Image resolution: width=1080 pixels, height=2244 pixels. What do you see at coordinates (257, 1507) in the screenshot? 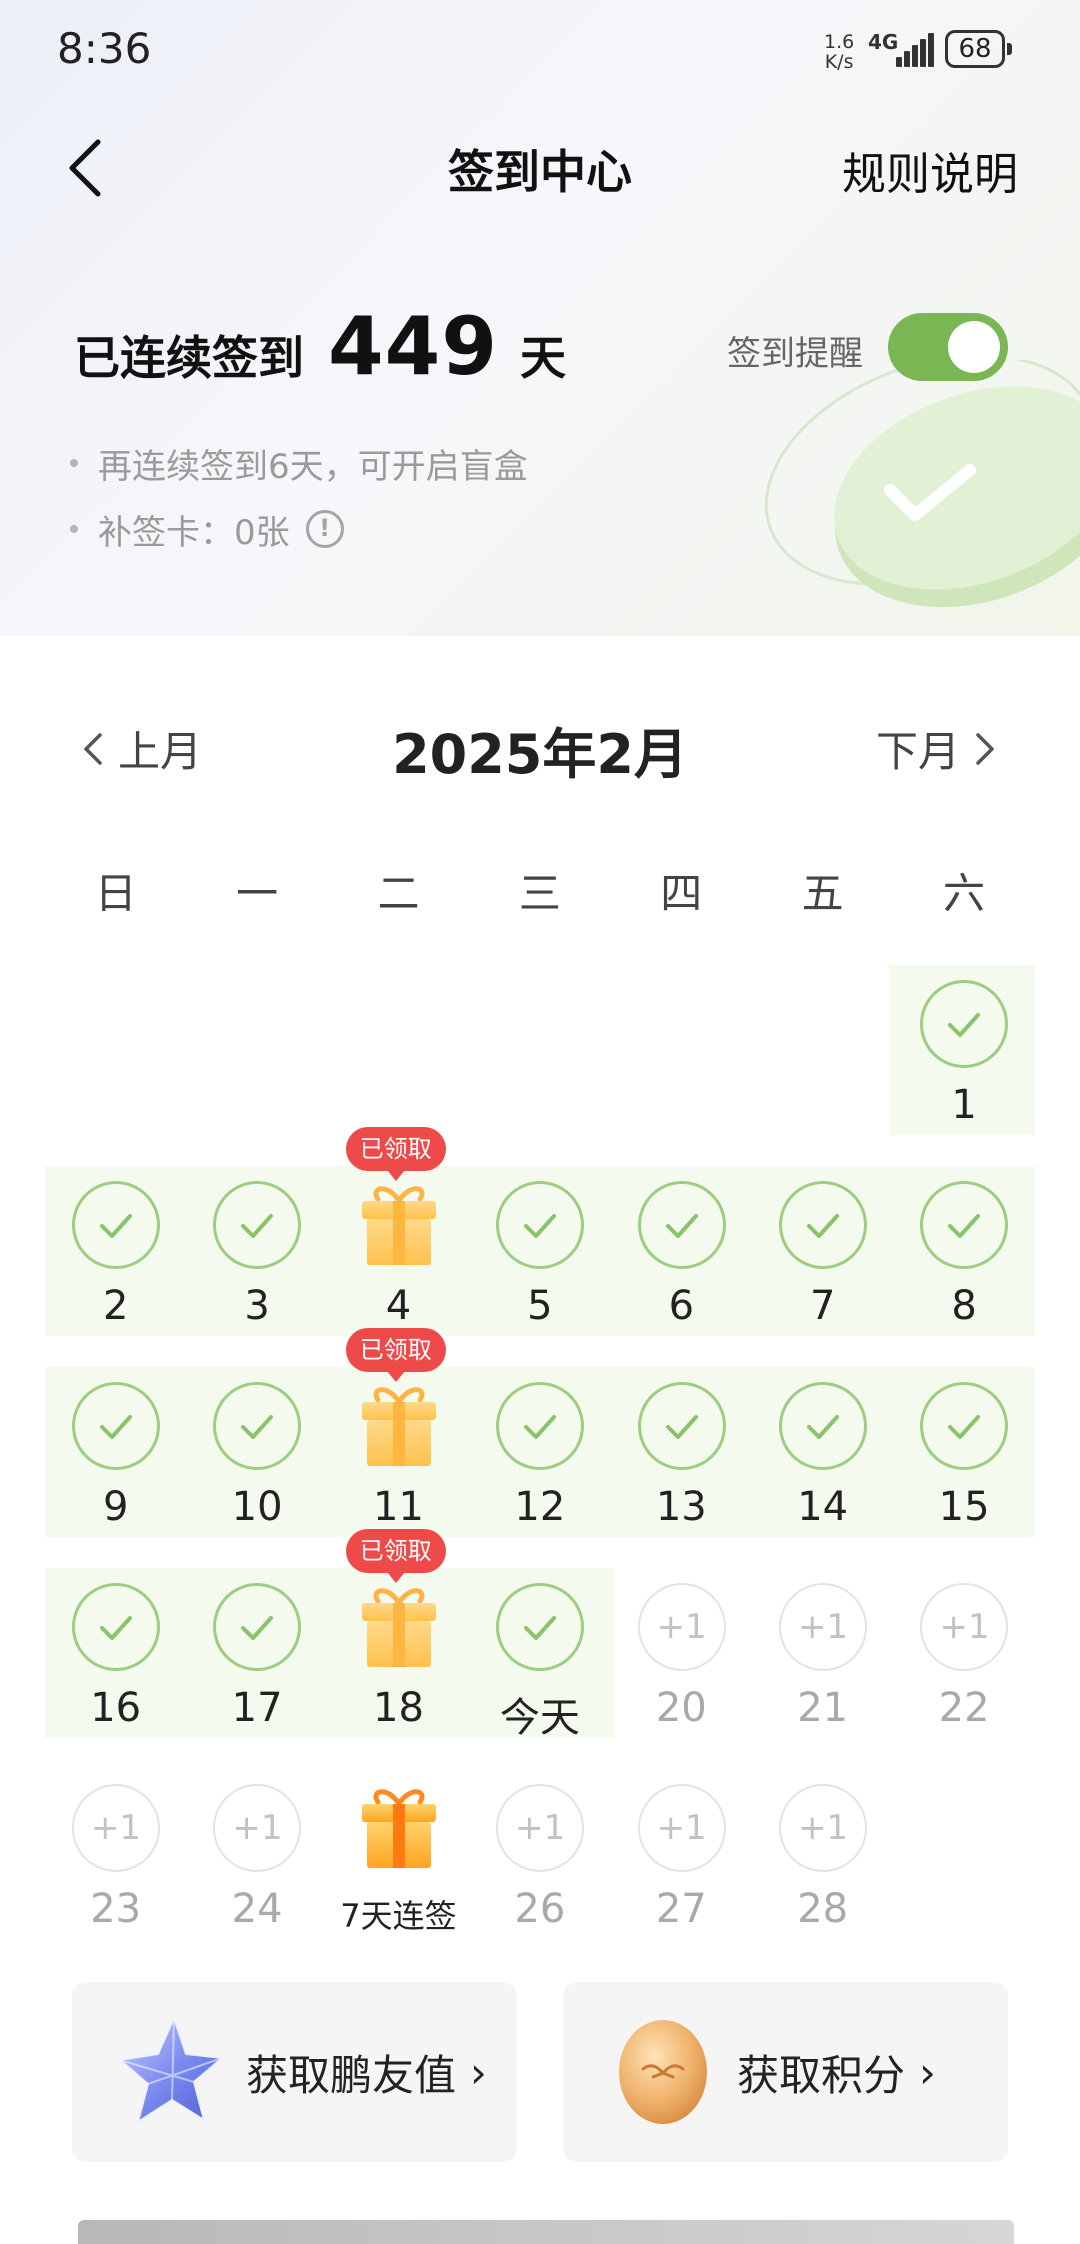
I see `day-number: 10` at bounding box center [257, 1507].